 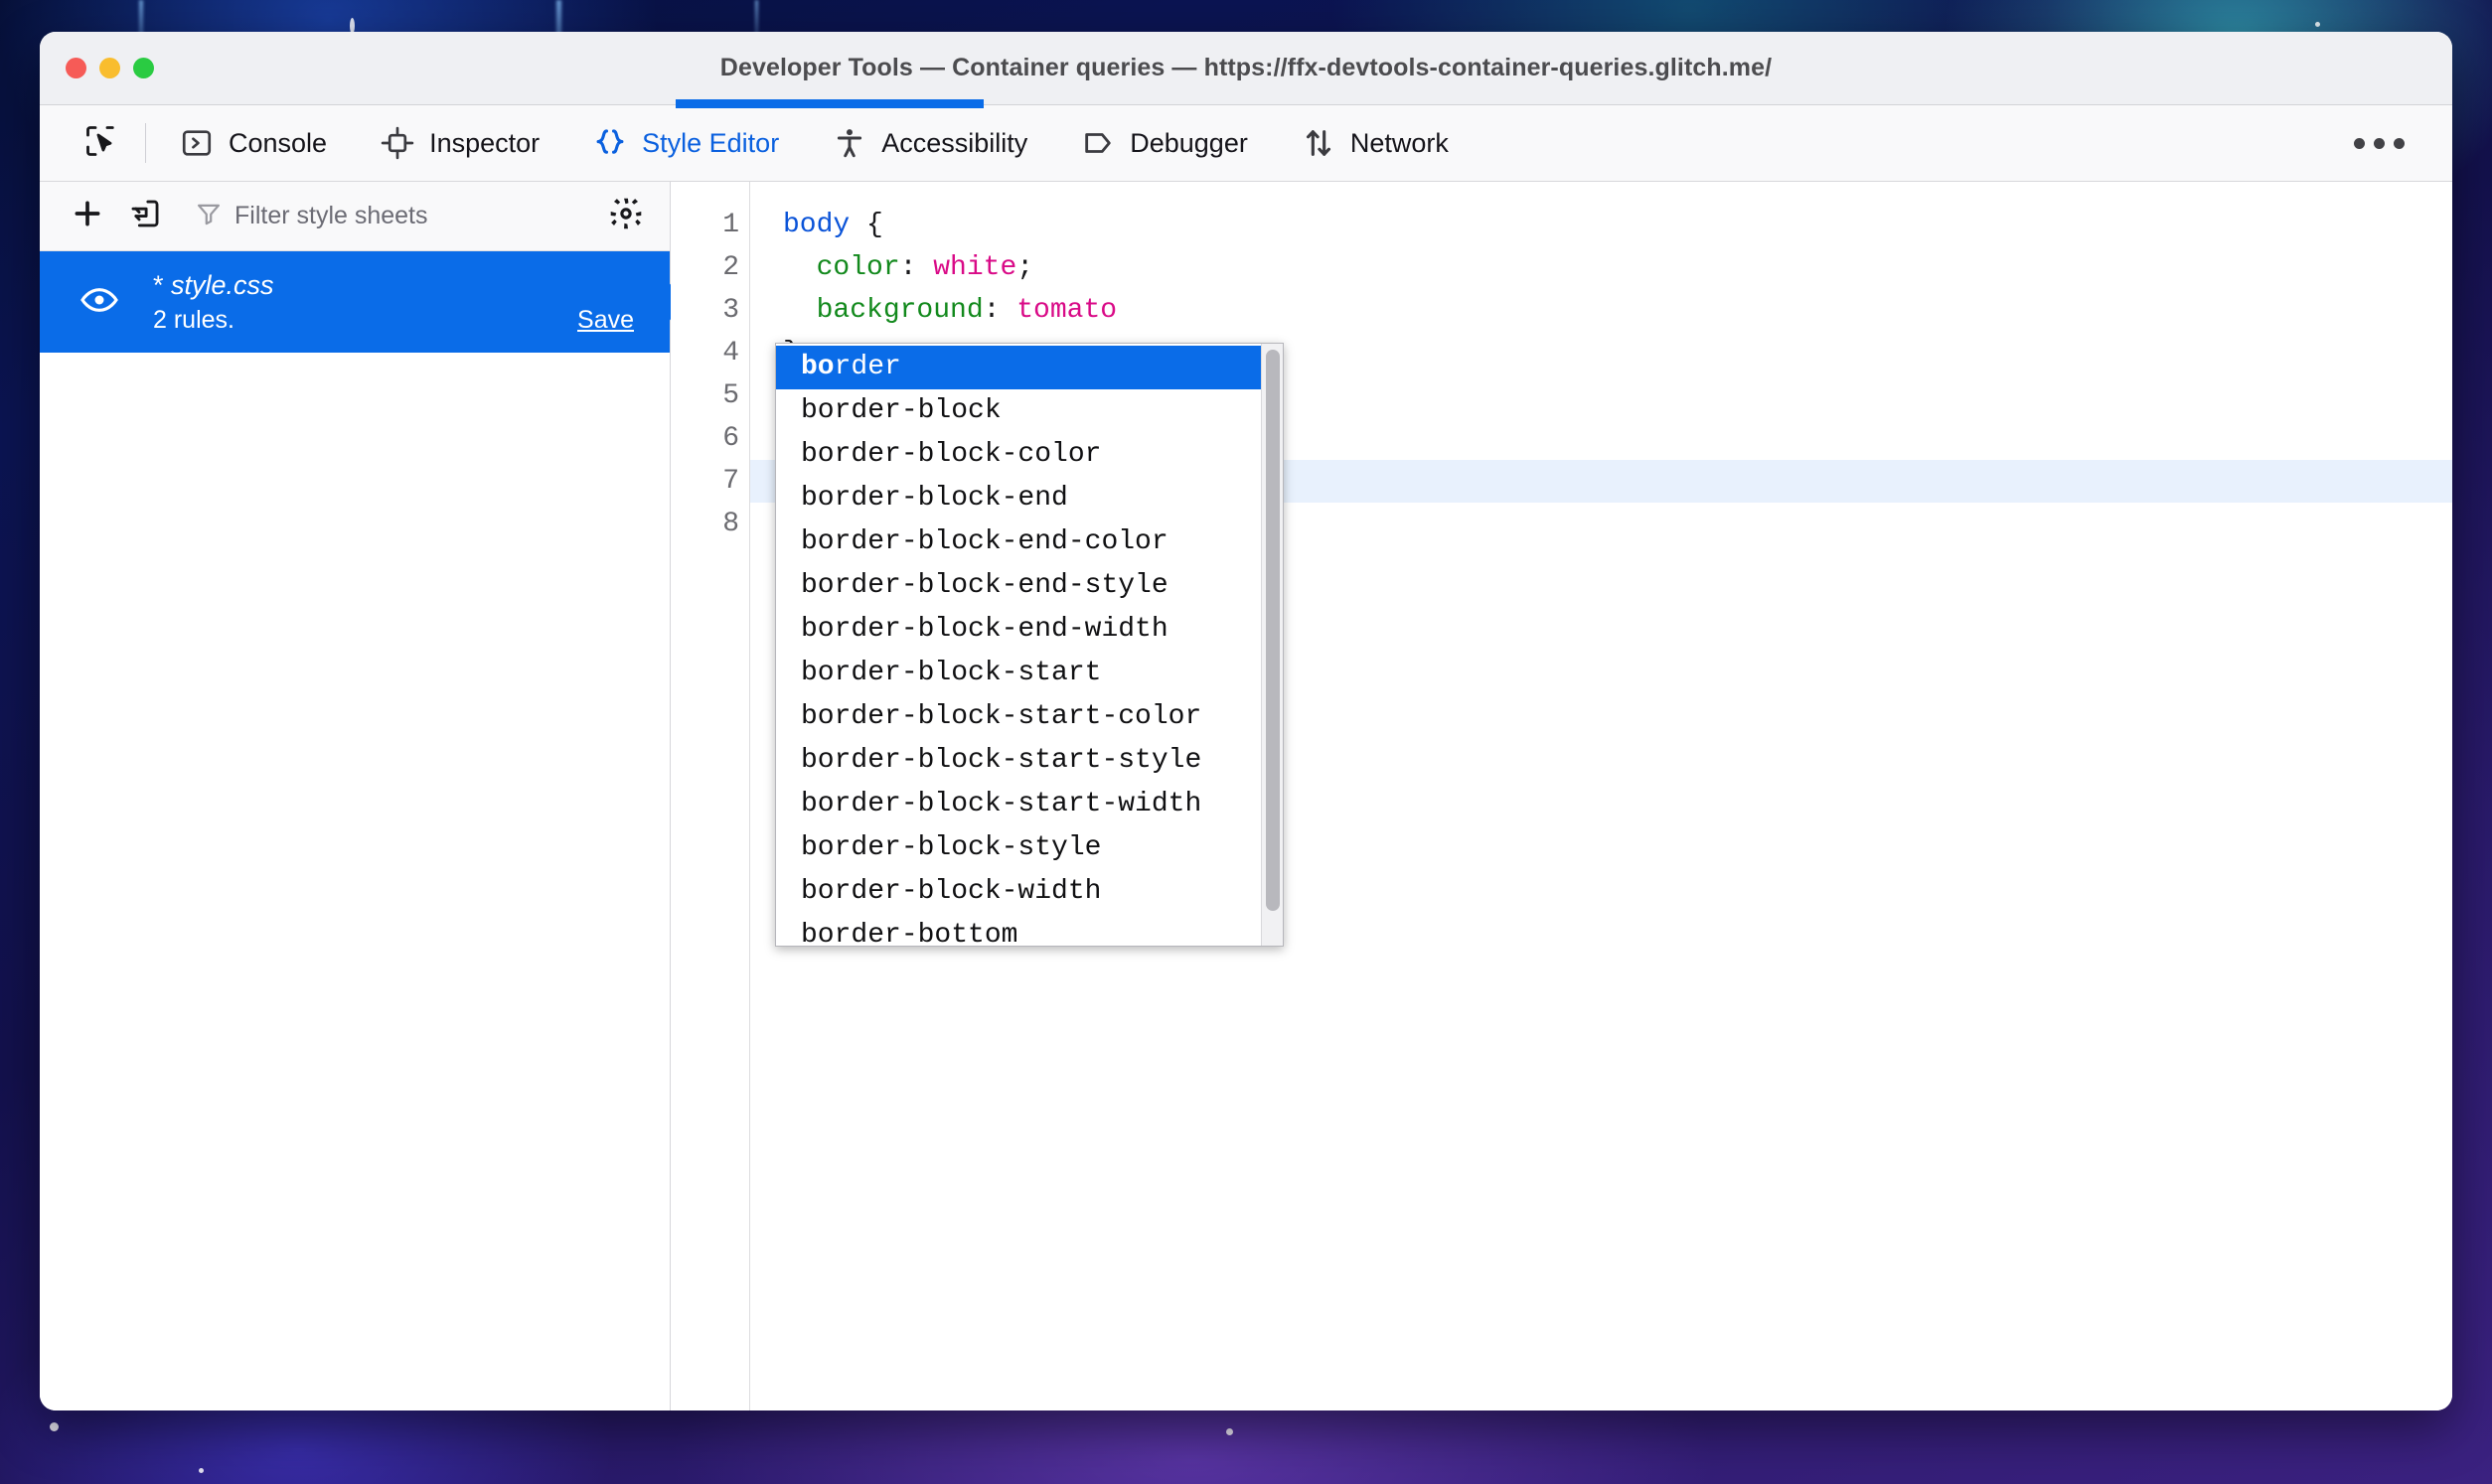 I want to click on line-number: 8, so click(x=730, y=524).